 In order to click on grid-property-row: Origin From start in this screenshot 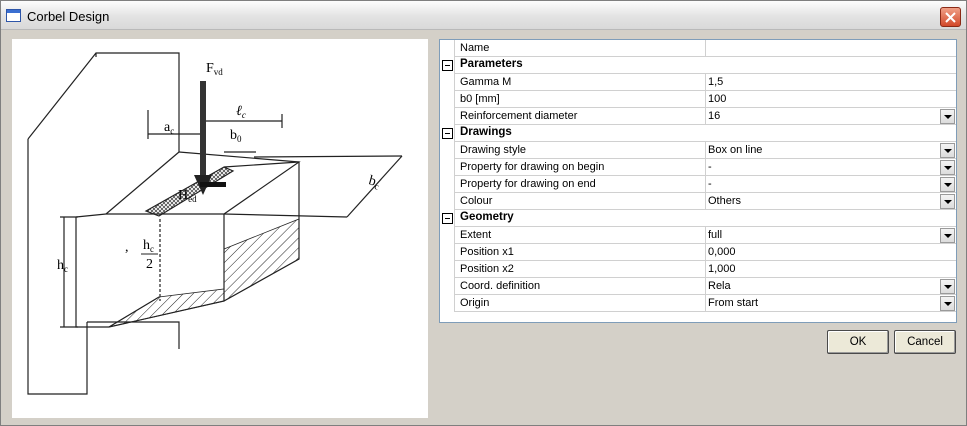, I will do `click(698, 303)`.